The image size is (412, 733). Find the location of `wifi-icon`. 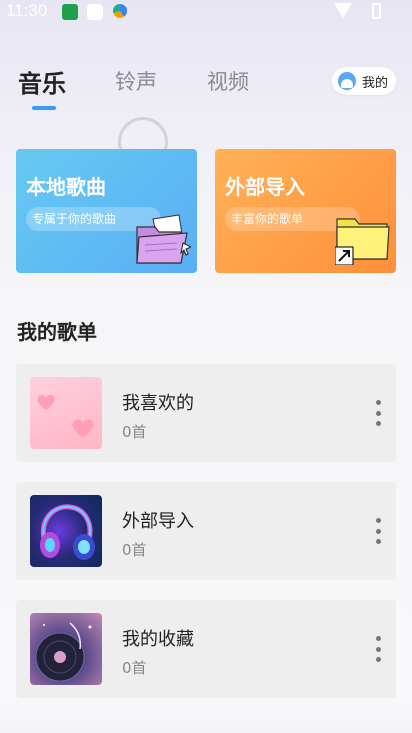

wifi-icon is located at coordinates (343, 10).